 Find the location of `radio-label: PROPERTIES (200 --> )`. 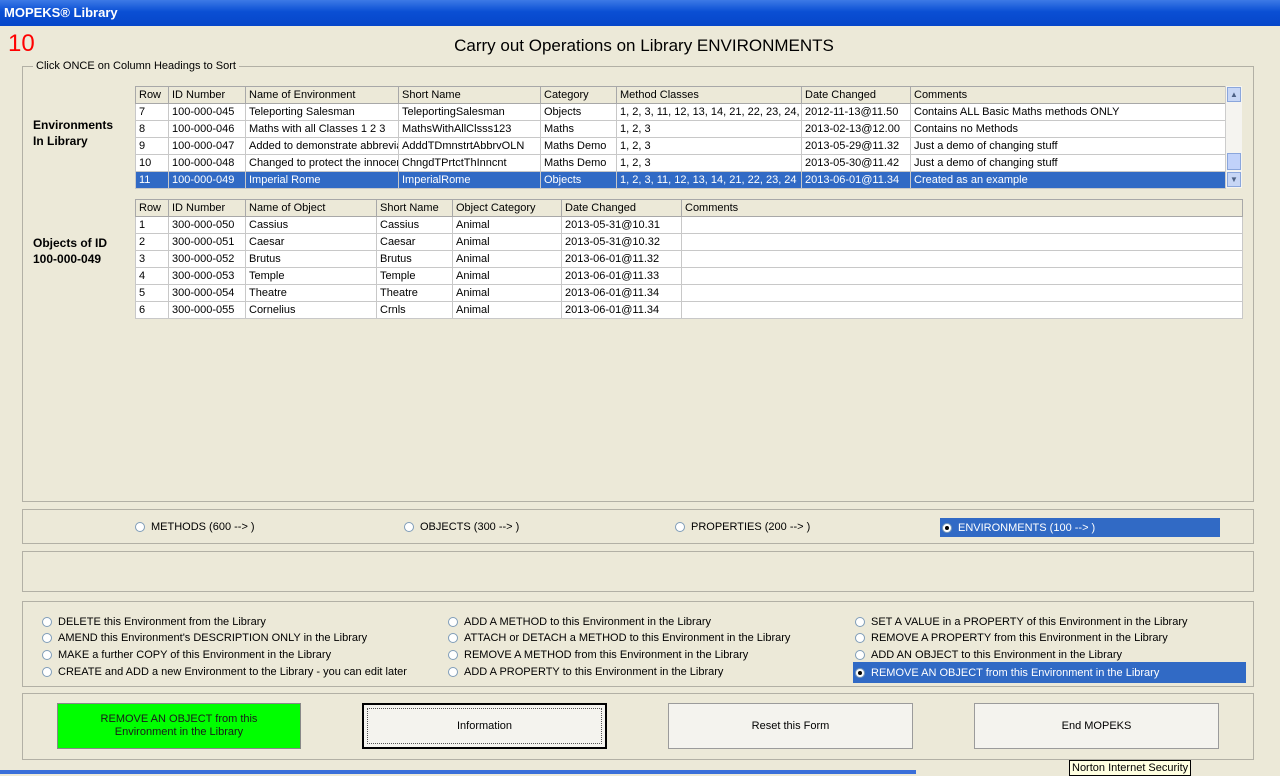

radio-label: PROPERTIES (200 --> ) is located at coordinates (751, 527).